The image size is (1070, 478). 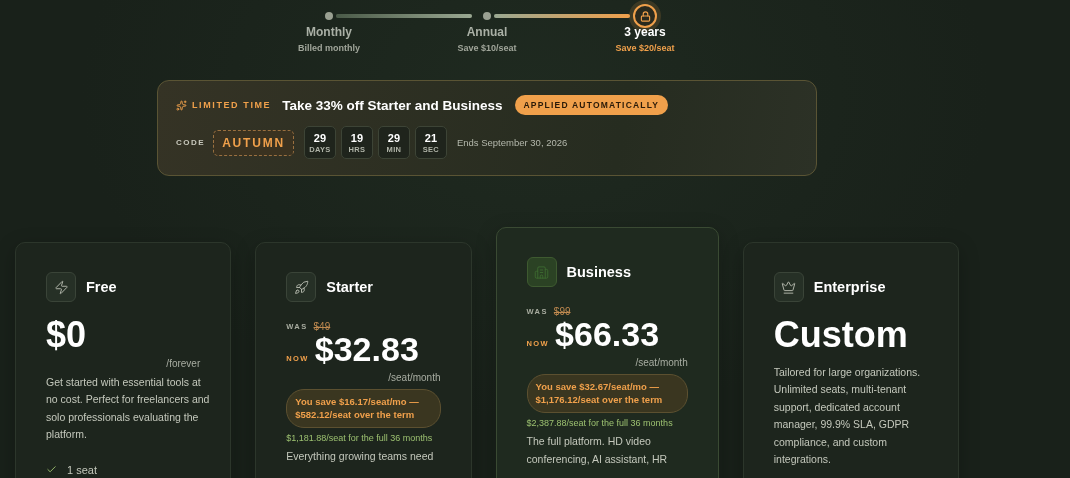 I want to click on billing-option-label: 3 years, so click(x=645, y=32).